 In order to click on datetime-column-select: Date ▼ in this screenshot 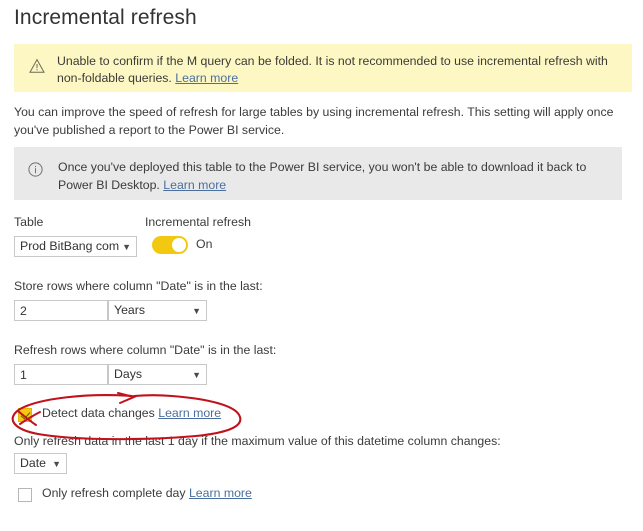, I will do `click(40, 463)`.